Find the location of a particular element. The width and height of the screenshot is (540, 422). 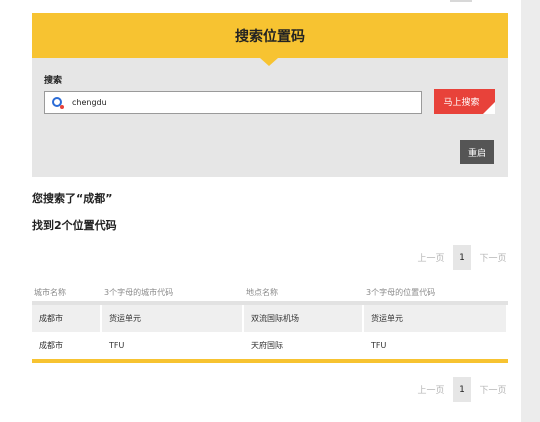

top-tab-fragment is located at coordinates (461, 1).